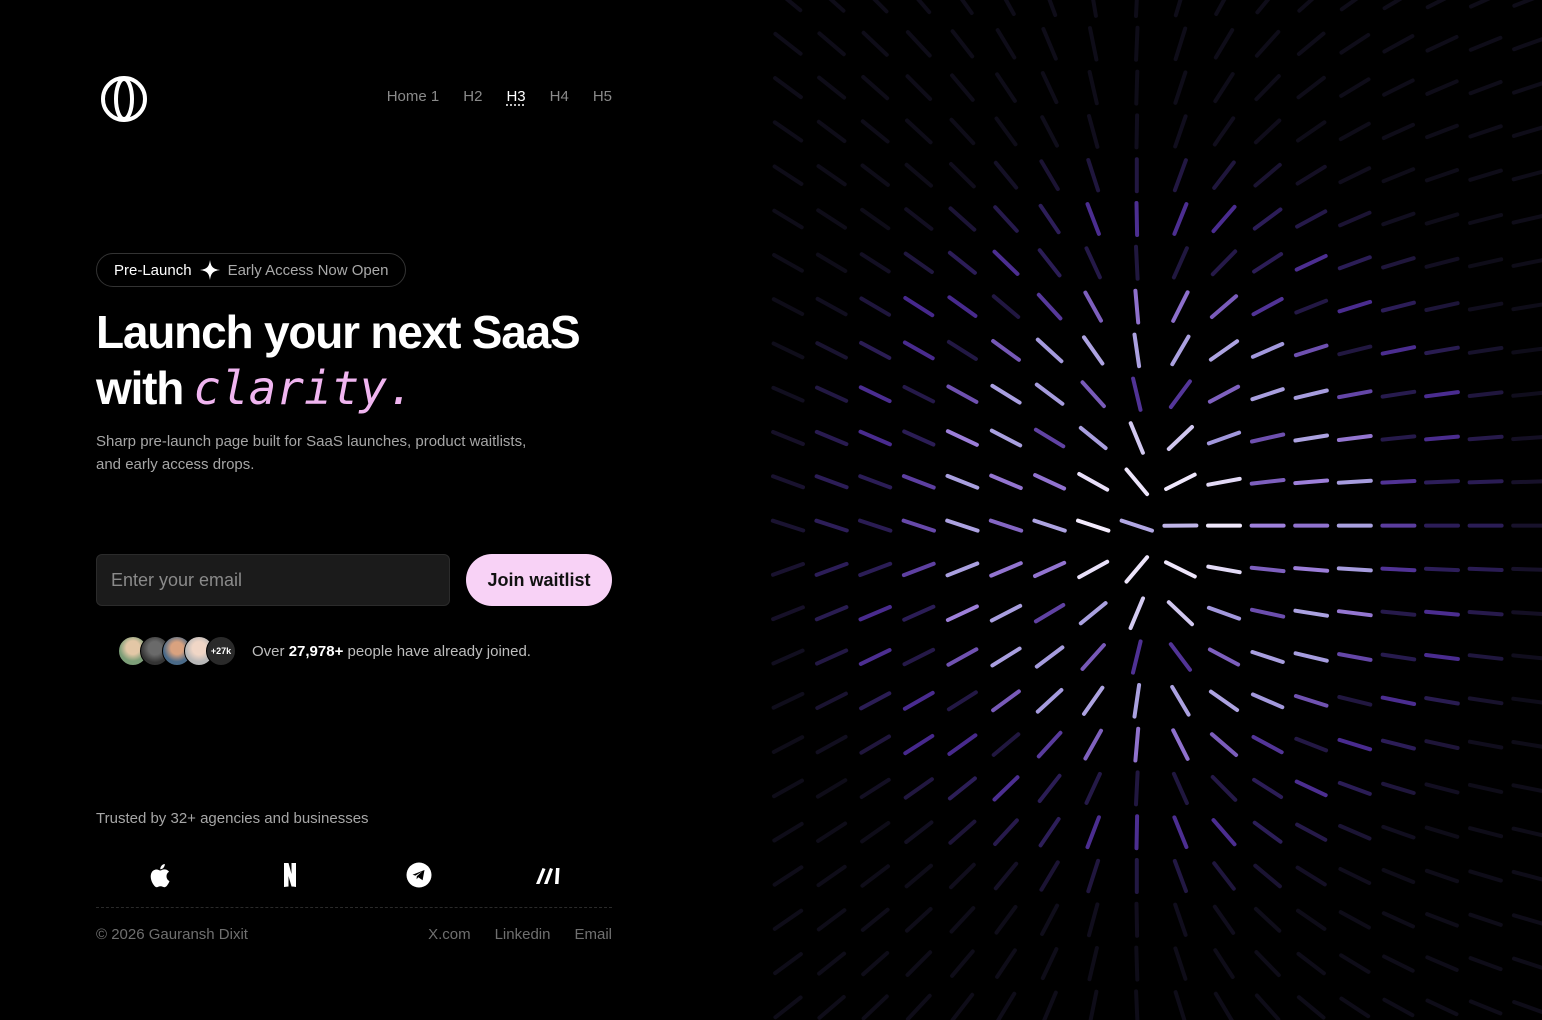 This screenshot has height=1020, width=1542. Describe the element at coordinates (391, 651) in the screenshot. I see `social-proof-text: Over 27,978+ people have already joined.` at that location.